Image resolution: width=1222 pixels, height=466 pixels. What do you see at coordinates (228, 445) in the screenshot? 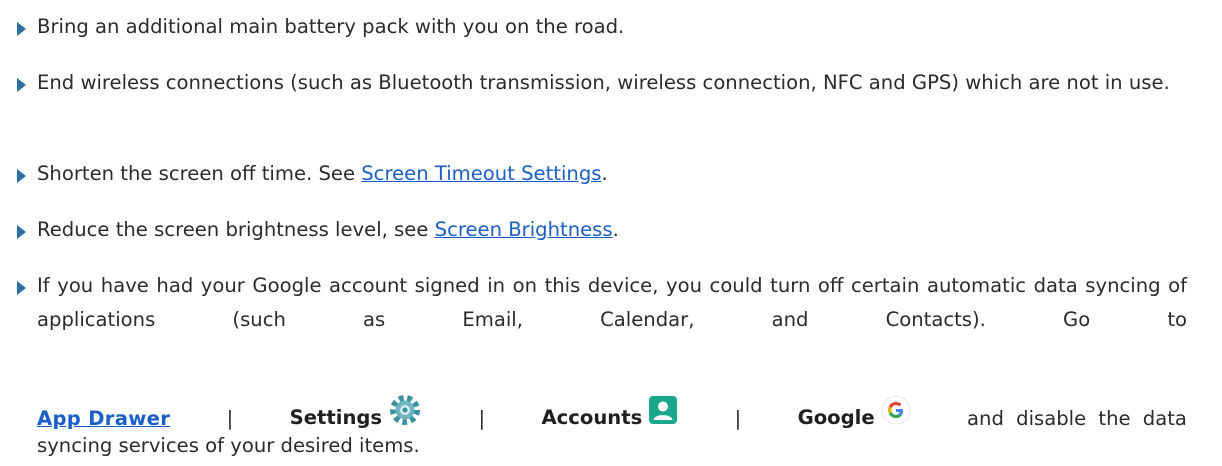
I see `item-text: syncing services of your desired items.` at bounding box center [228, 445].